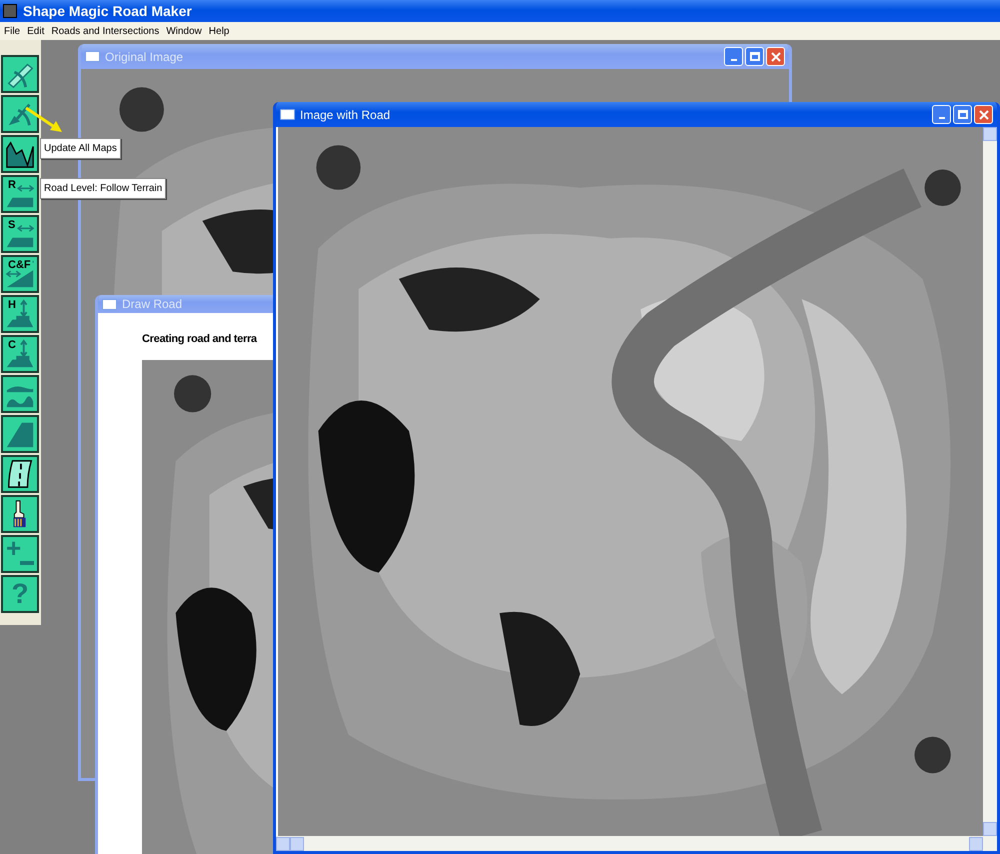  I want to click on question-mark: ?, so click(20, 594).